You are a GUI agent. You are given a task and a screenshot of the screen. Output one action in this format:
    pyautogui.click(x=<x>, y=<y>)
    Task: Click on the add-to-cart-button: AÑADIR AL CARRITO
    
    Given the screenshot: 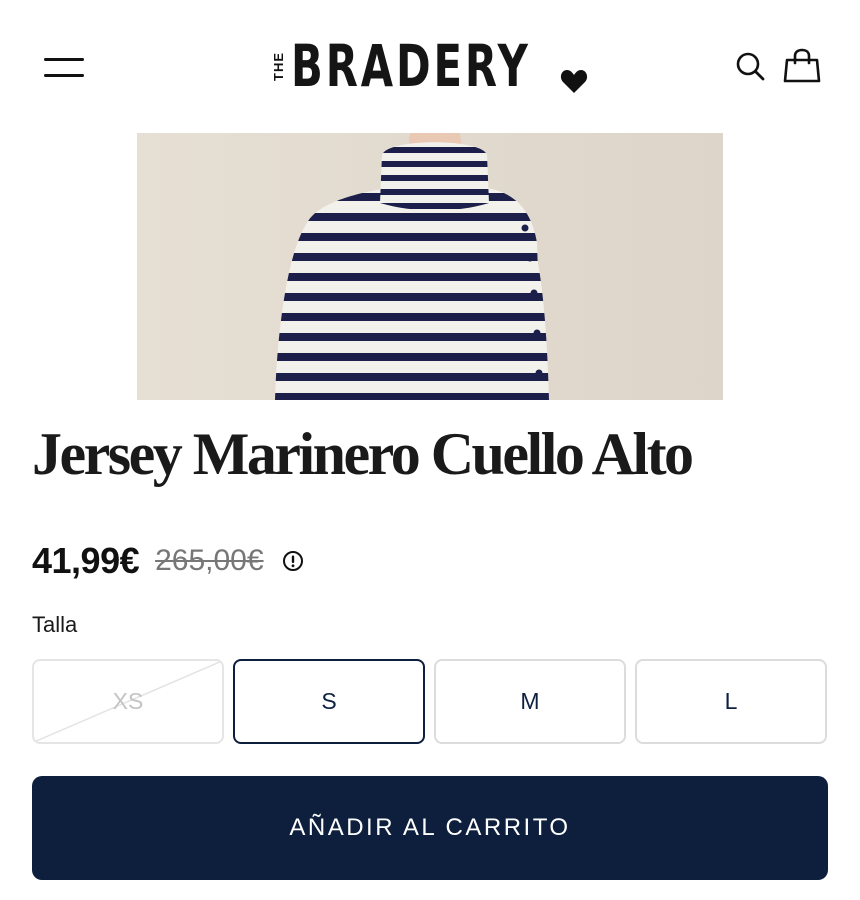 What is the action you would take?
    pyautogui.click(x=430, y=828)
    